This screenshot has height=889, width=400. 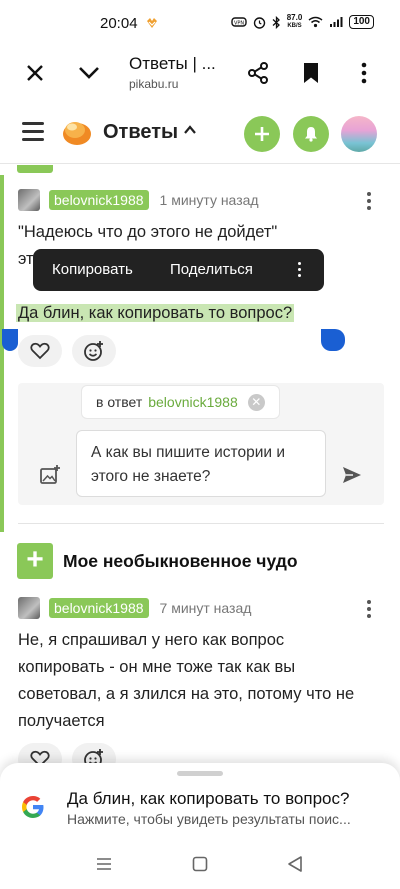 What do you see at coordinates (77, 132) in the screenshot?
I see `pikabu-logo` at bounding box center [77, 132].